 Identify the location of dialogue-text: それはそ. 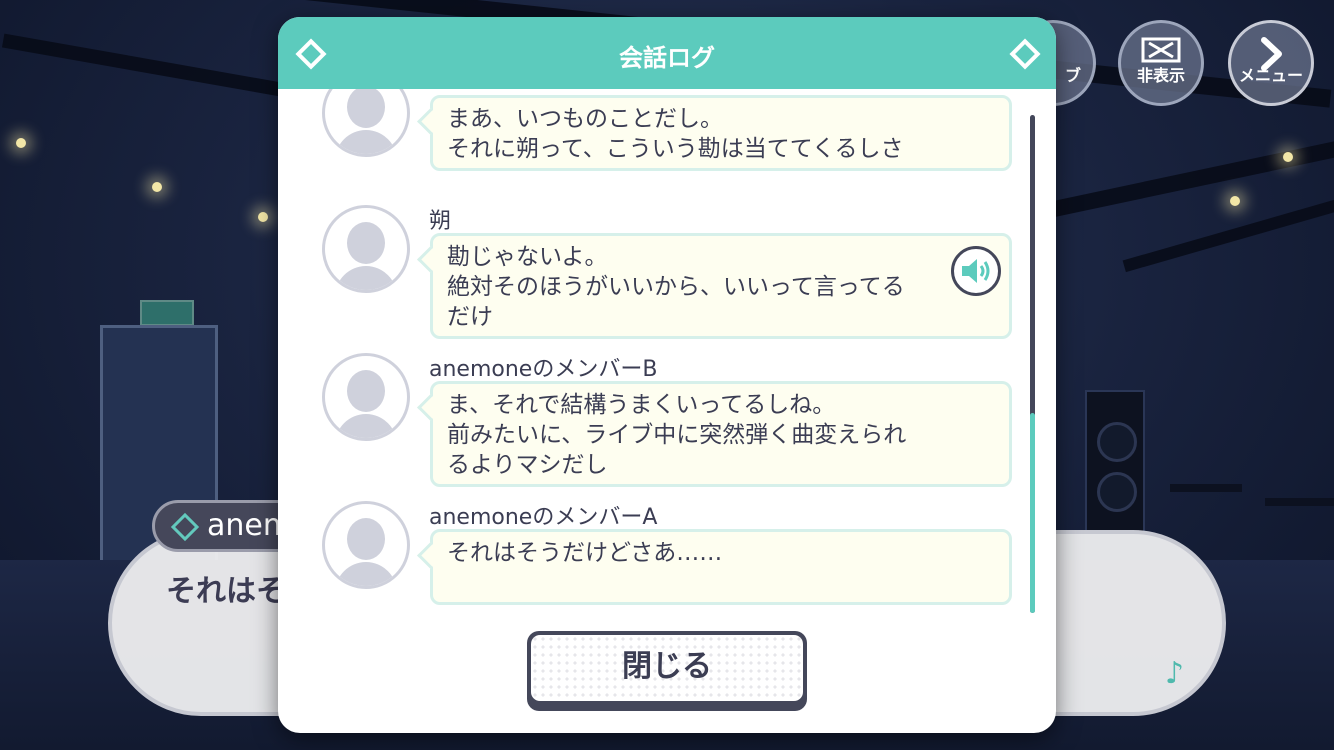
(226, 591).